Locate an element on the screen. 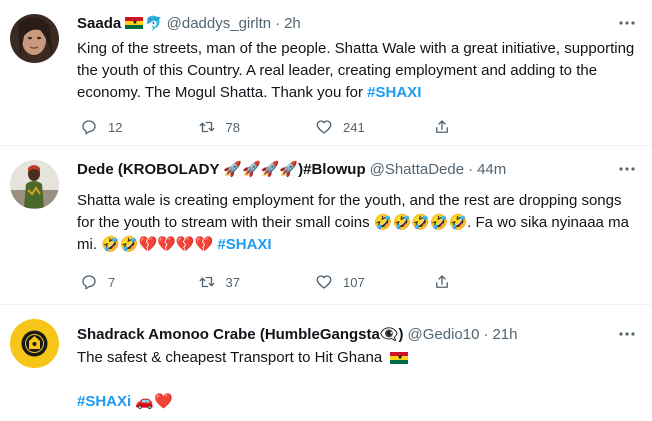 Image resolution: width=652 pixels, height=421 pixels. author-name: Dede (KROBOLADY 🚀🚀🚀🚀)#Blowup is located at coordinates (221, 169).